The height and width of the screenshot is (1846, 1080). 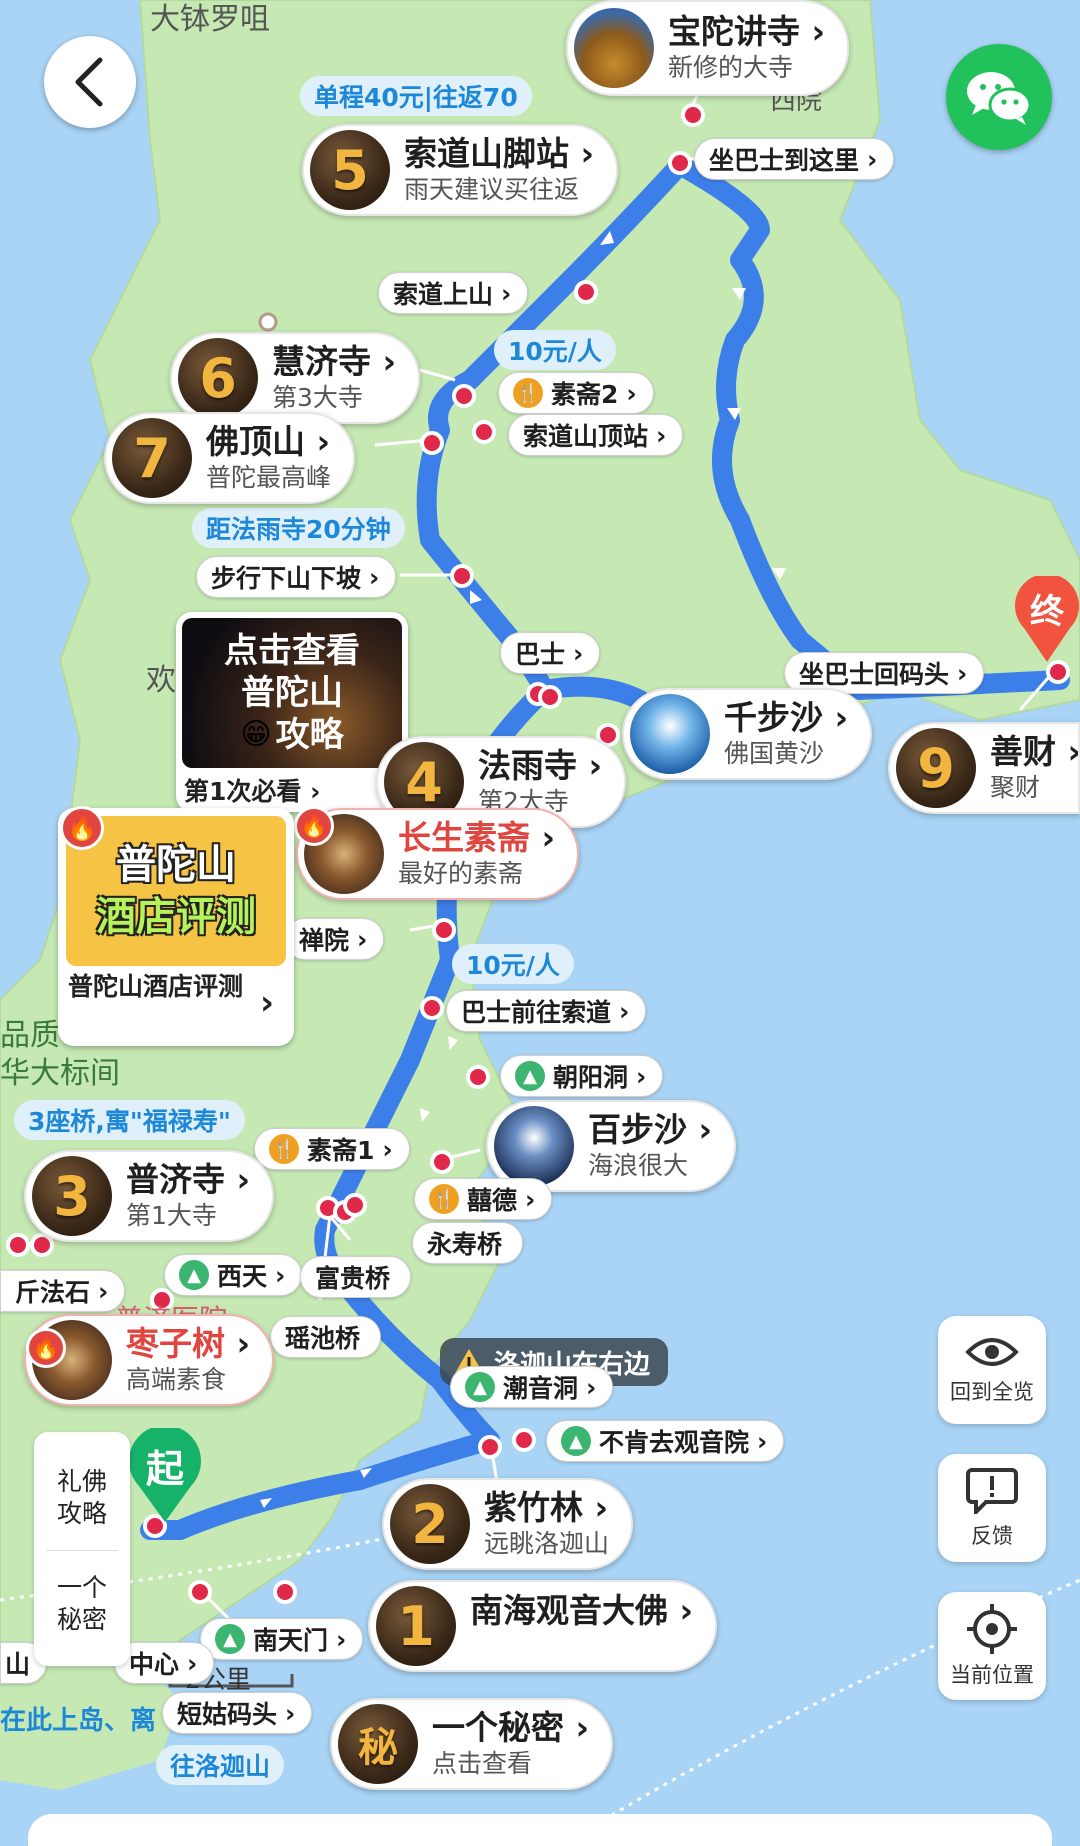 I want to click on pill-label: 步行下山下坡, so click(x=286, y=578).